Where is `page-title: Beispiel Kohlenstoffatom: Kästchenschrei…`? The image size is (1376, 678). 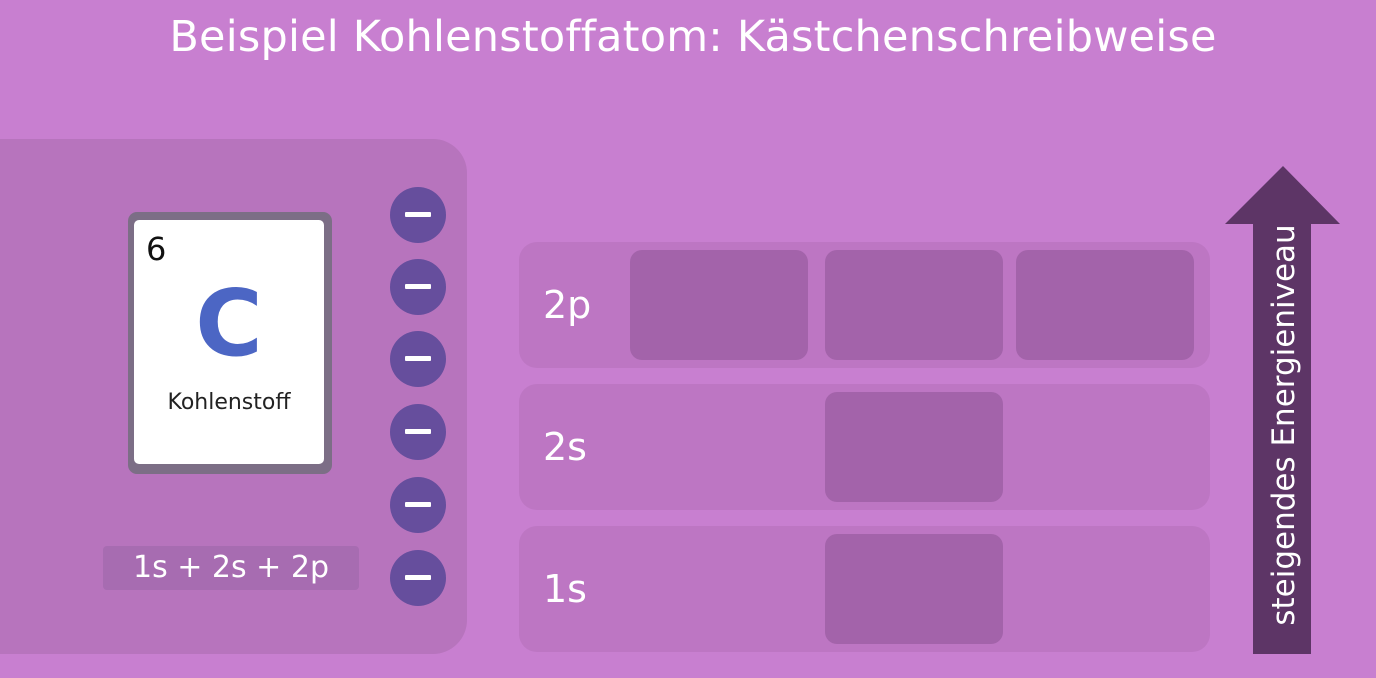
page-title: Beispiel Kohlenstoffatom: Kästchenschrei… is located at coordinates (693, 37).